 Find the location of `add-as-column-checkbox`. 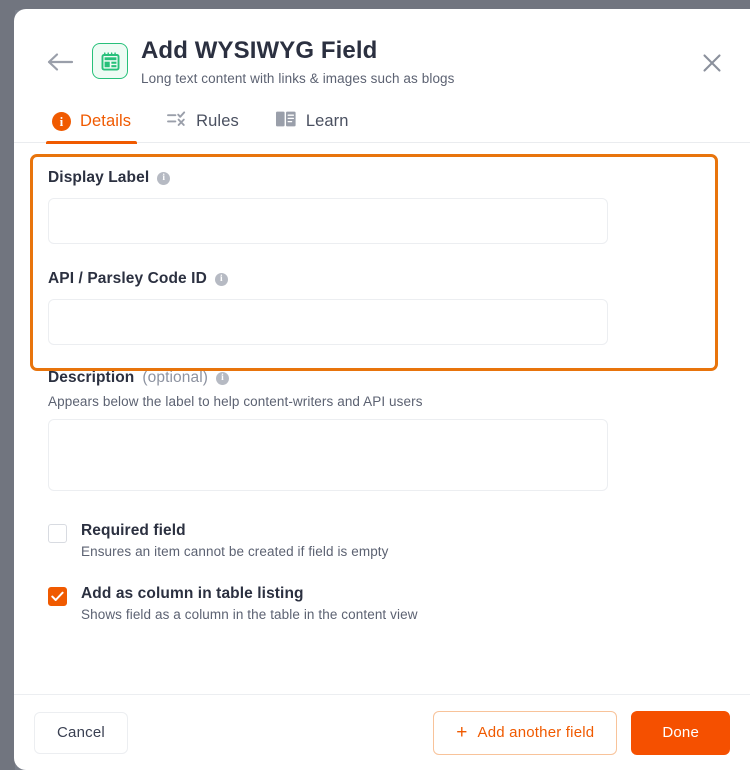

add-as-column-checkbox is located at coordinates (57, 596).